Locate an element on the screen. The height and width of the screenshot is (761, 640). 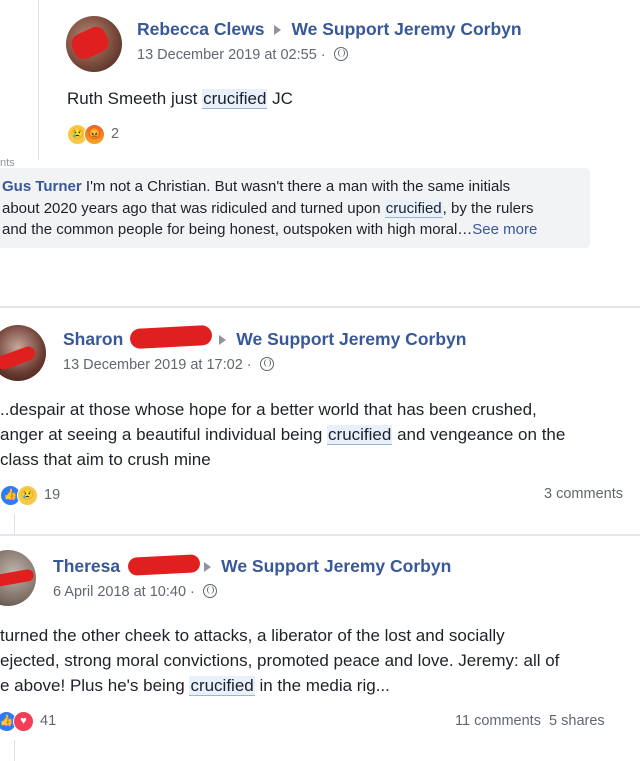
post-header: Rebecca Clews We Support Jeremy Corbyn is located at coordinates (329, 29).